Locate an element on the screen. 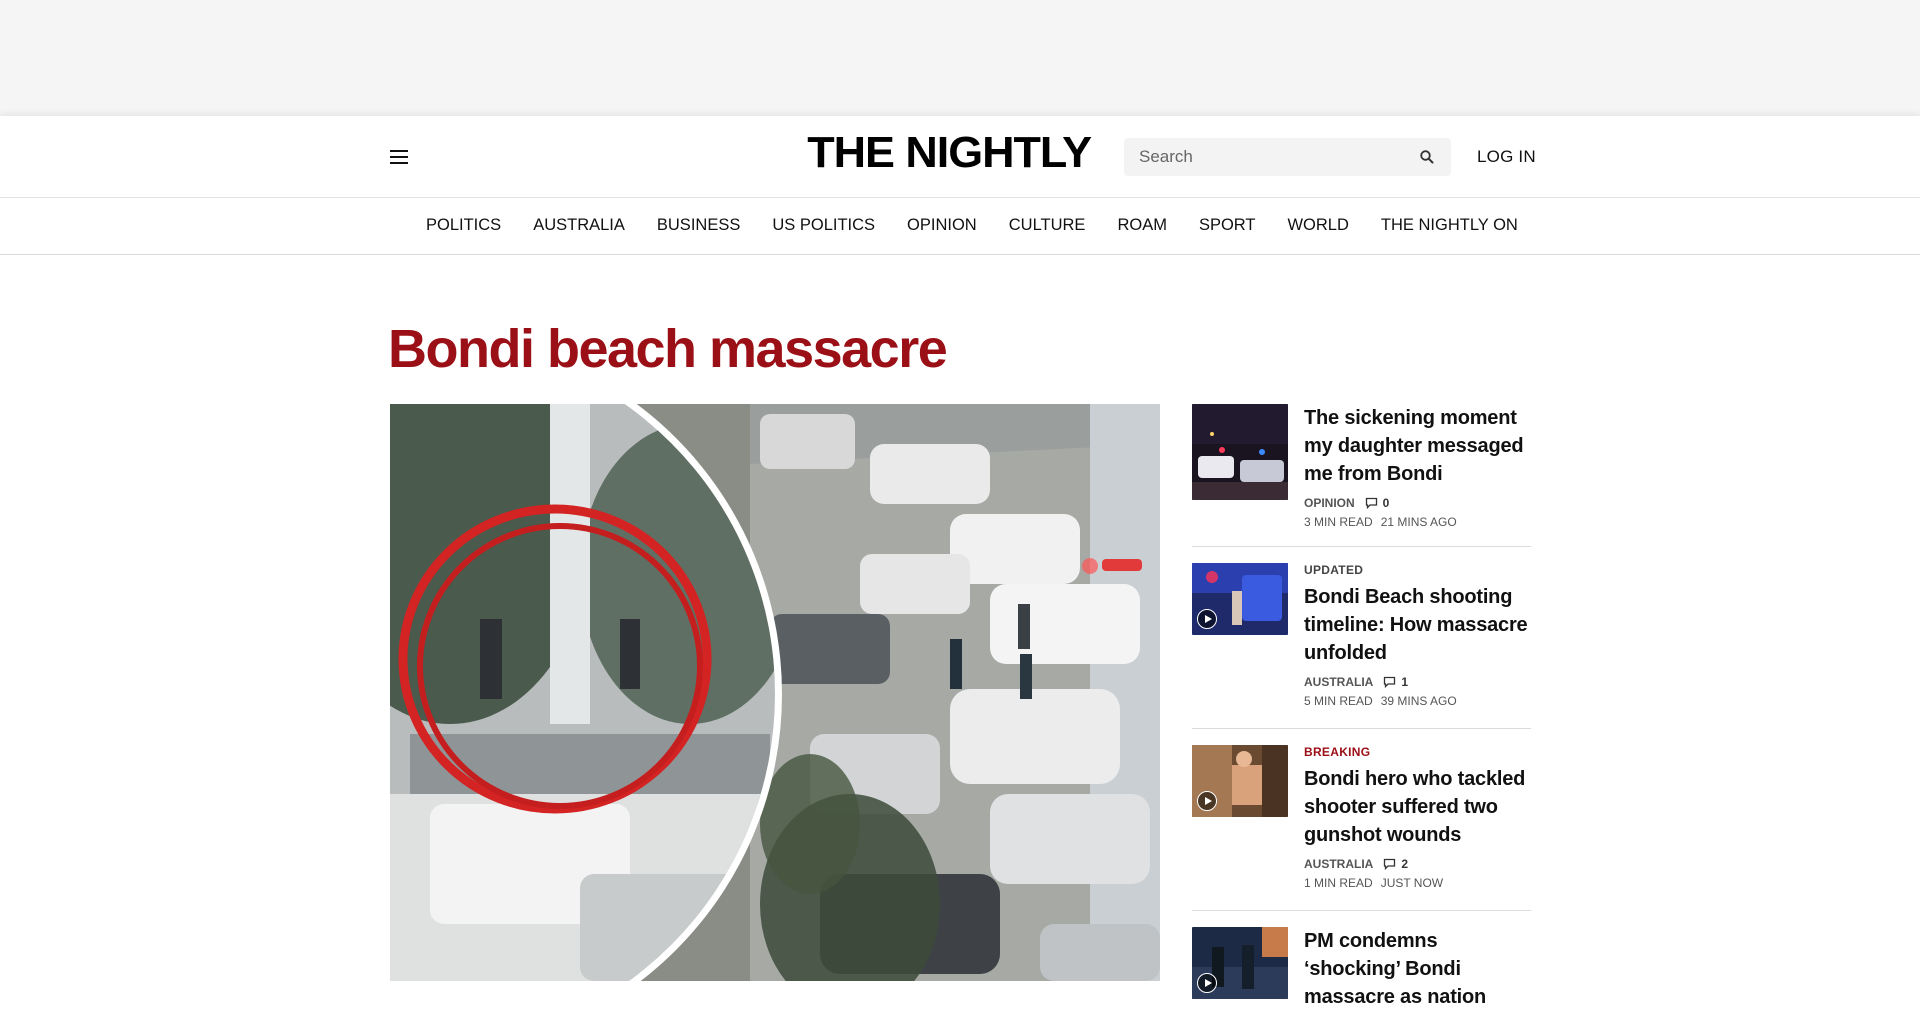  story-kicker: BREAKING is located at coordinates (1337, 752).